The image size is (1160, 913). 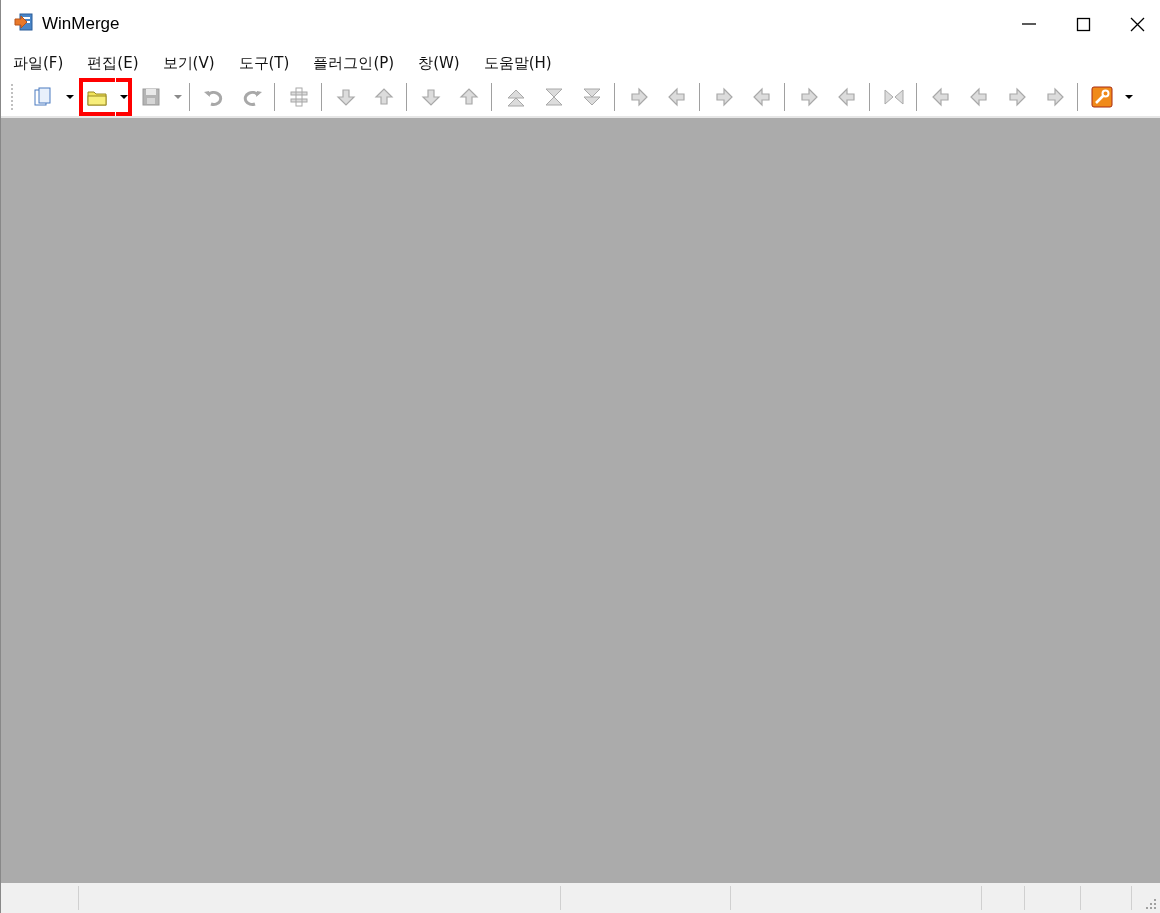 What do you see at coordinates (554, 97) in the screenshot?
I see `hourglass-arrows-icon` at bounding box center [554, 97].